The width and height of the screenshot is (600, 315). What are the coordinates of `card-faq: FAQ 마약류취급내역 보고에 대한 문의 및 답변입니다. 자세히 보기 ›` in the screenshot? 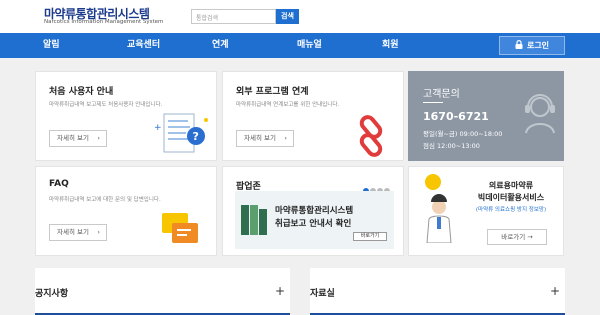 It's located at (126, 211).